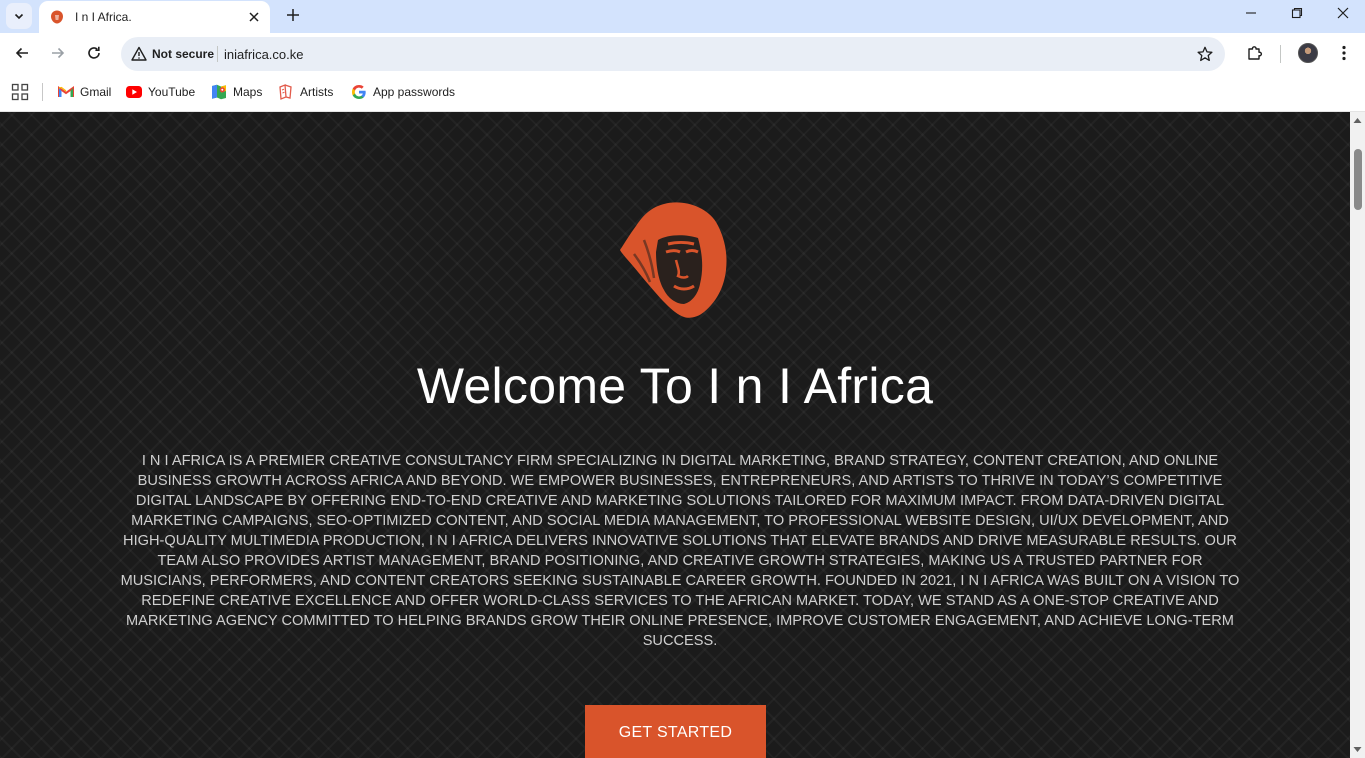  I want to click on bookmark-maps: Maps, so click(236, 92).